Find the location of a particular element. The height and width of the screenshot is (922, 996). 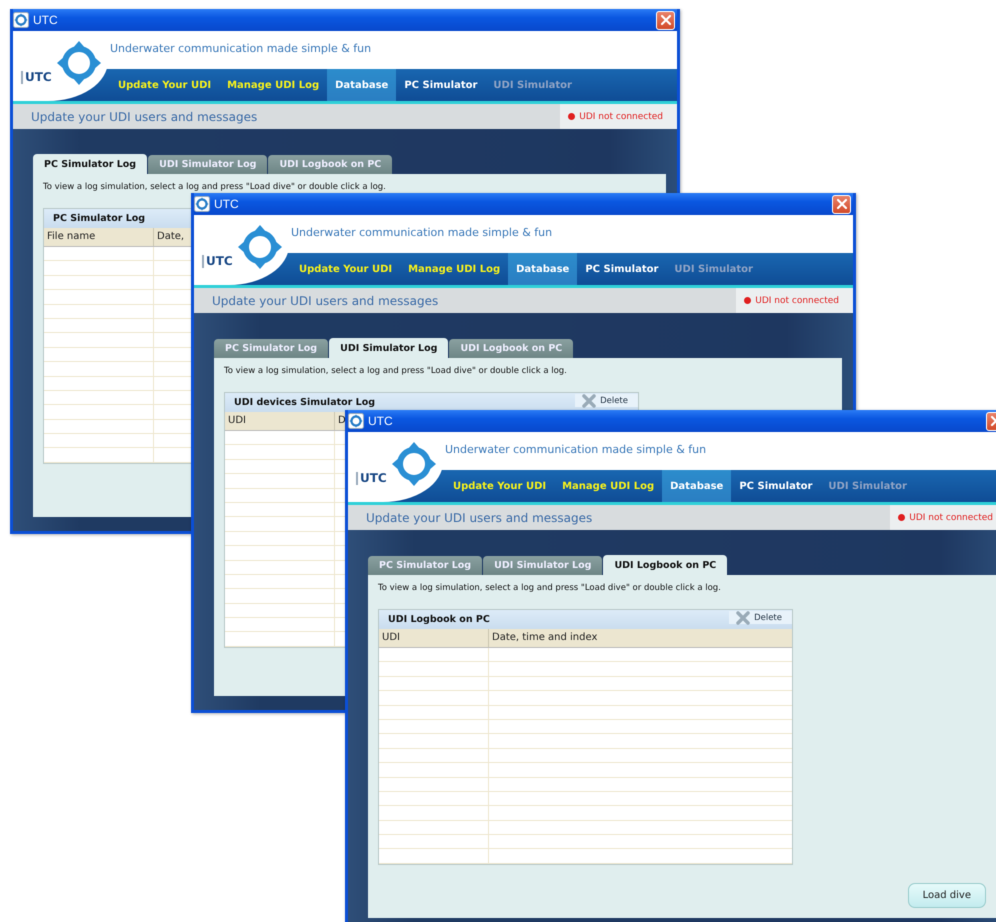

tab: UDI Simulator Log is located at coordinates (388, 348).